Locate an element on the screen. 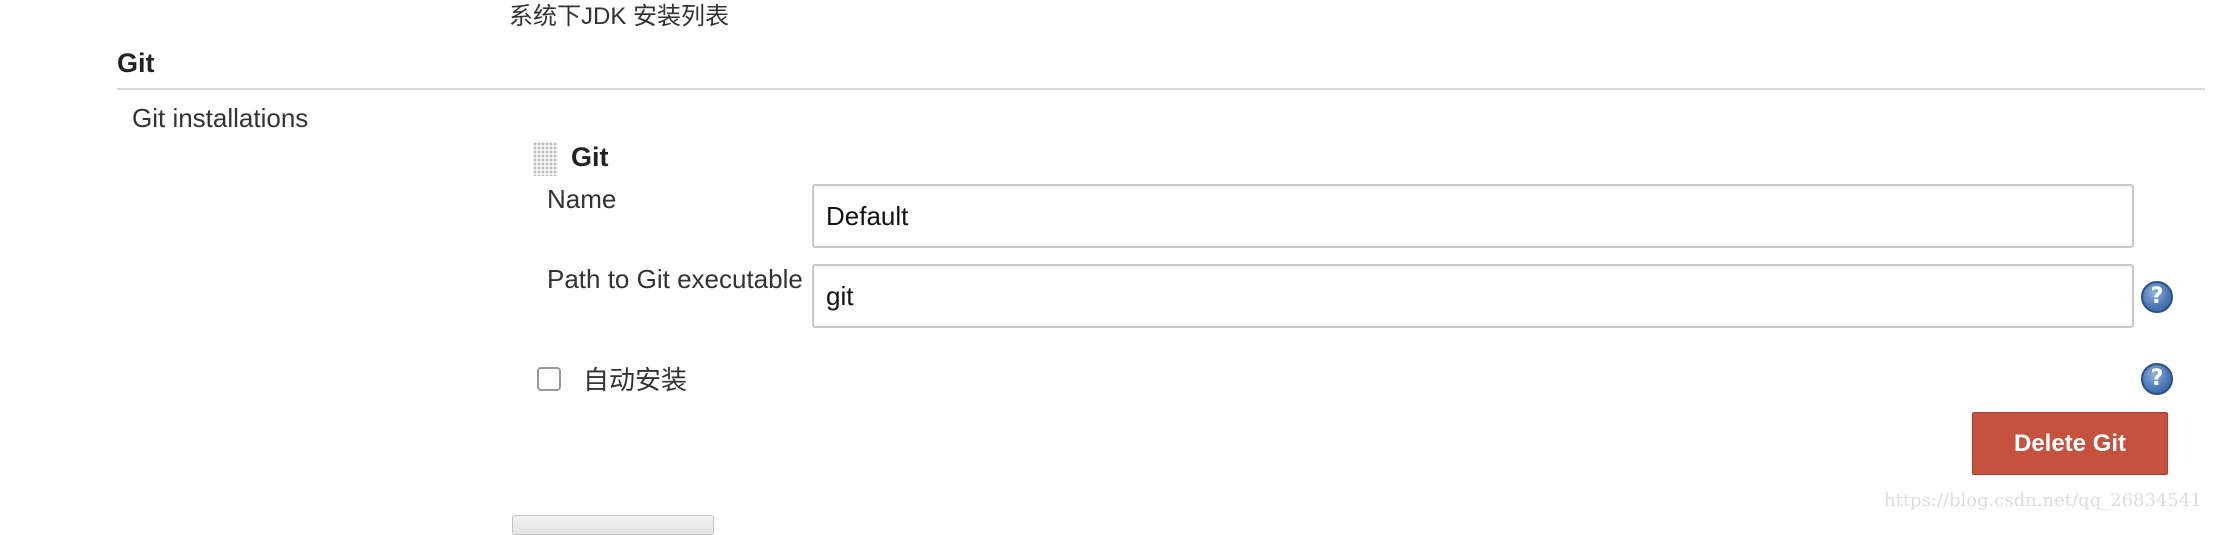 This screenshot has height=535, width=2228. watermark: https://blog.csdn.net/qq_26834541 is located at coordinates (2043, 500).